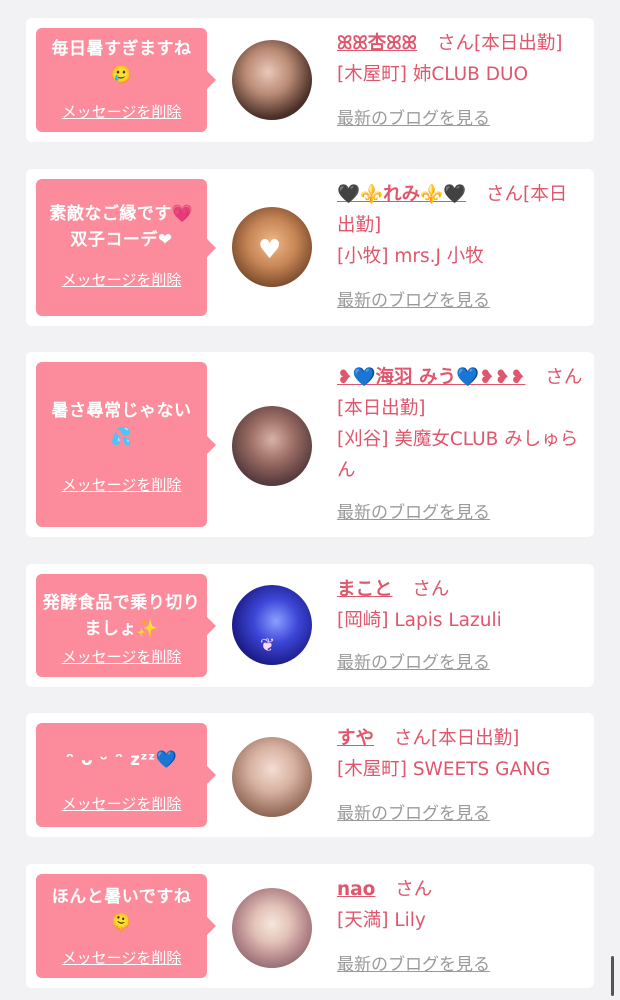 This screenshot has width=620, height=1000. Describe the element at coordinates (121, 227) in the screenshot. I see `message-text: 素敵なご縁です💗双子コーデ❤` at that location.